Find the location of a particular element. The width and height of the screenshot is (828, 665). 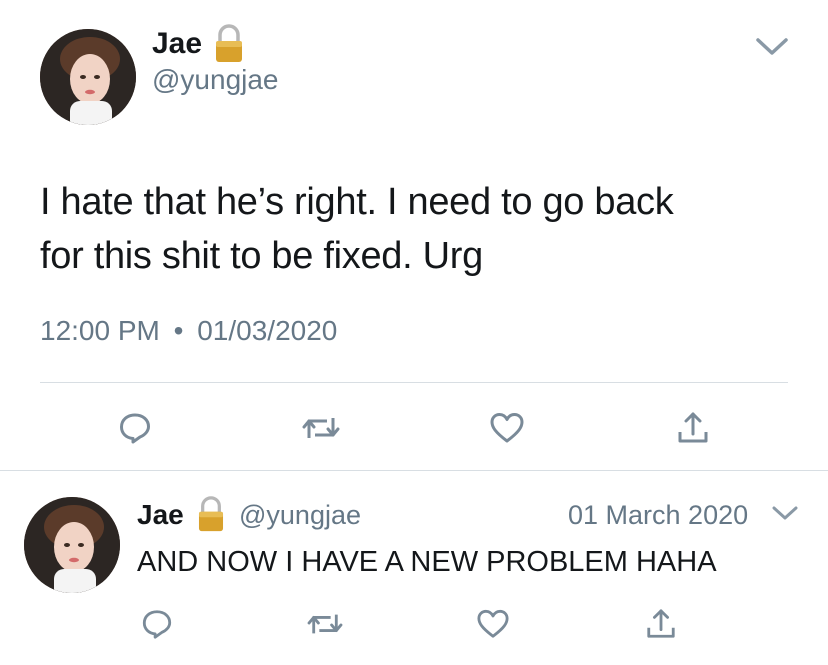

tweet-text-line: for this shit to be fixed. Urg is located at coordinates (261, 256).